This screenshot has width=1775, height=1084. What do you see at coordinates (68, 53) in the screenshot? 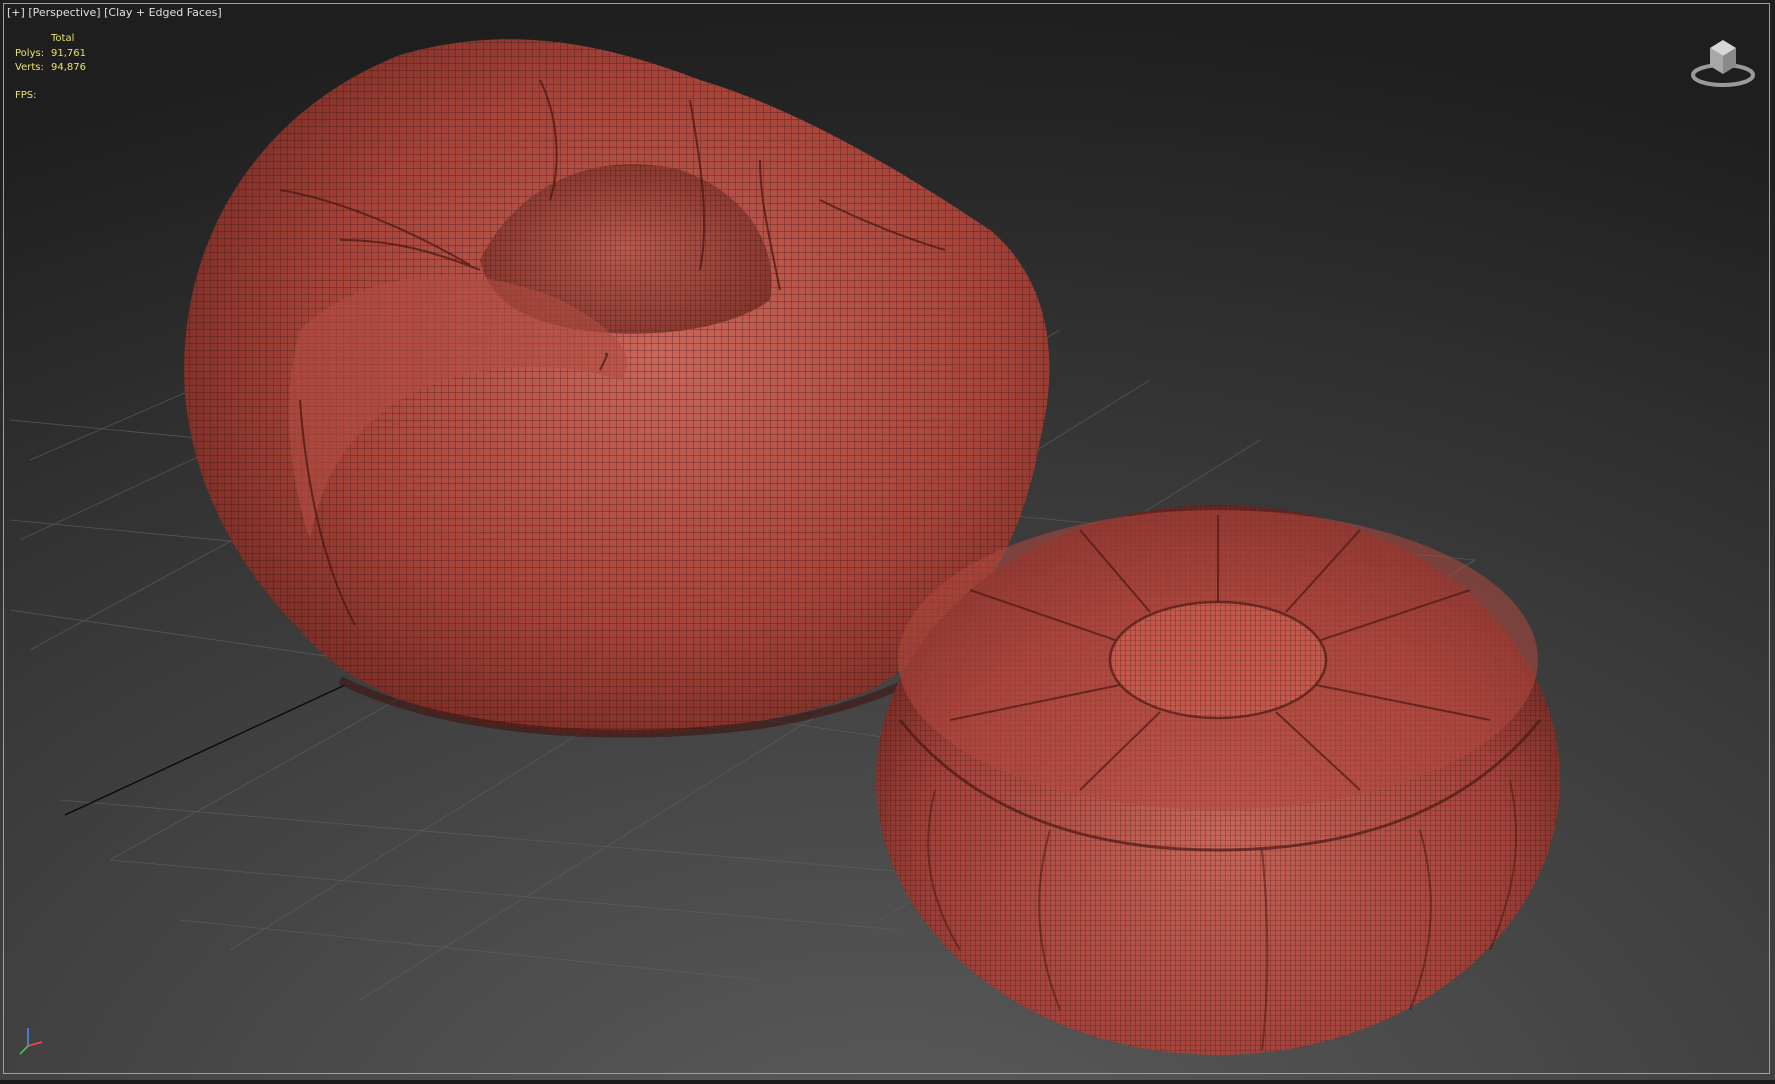
I see `stats-polys-value: 91,761` at bounding box center [68, 53].